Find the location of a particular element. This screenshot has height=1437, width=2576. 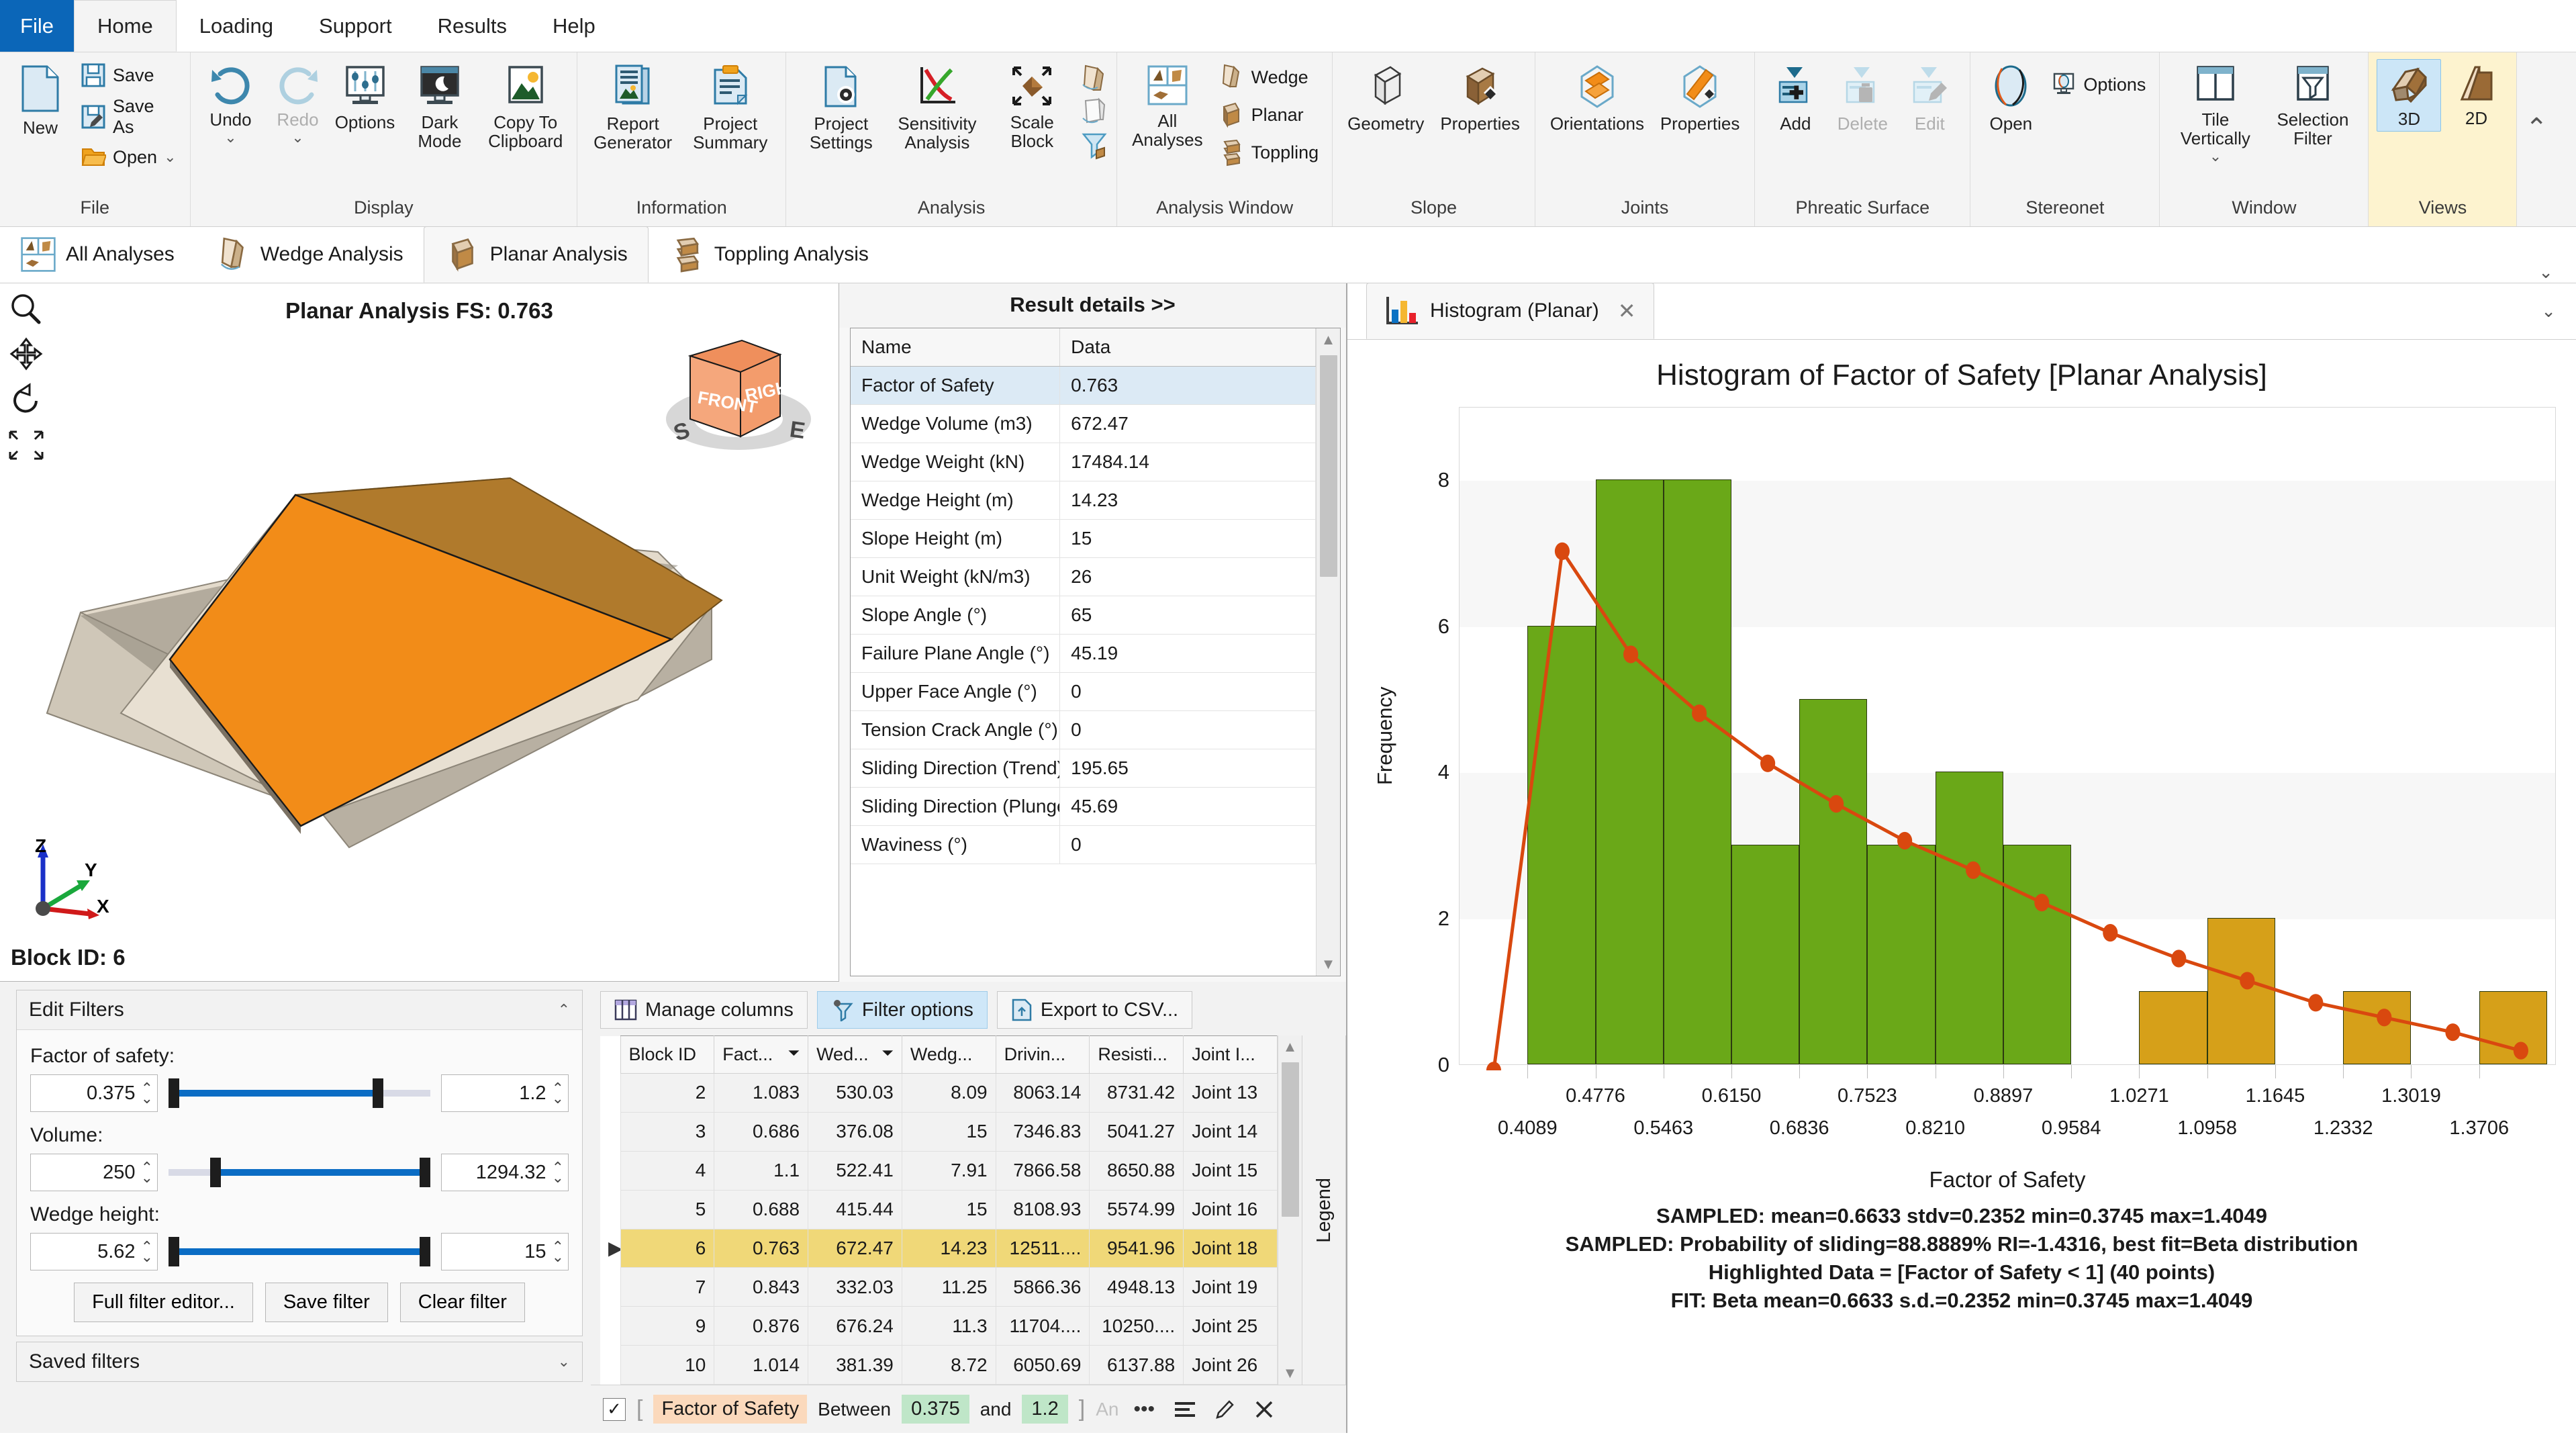

chart-tabs-caret-icon: ⌄ is located at coordinates (2548, 311).